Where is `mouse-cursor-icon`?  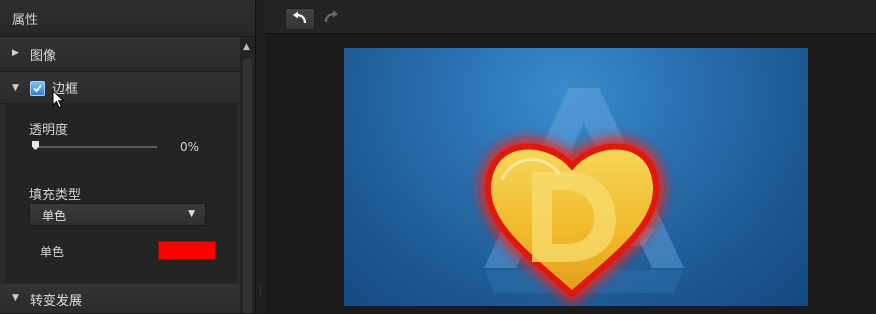
mouse-cursor-icon is located at coordinates (58, 99).